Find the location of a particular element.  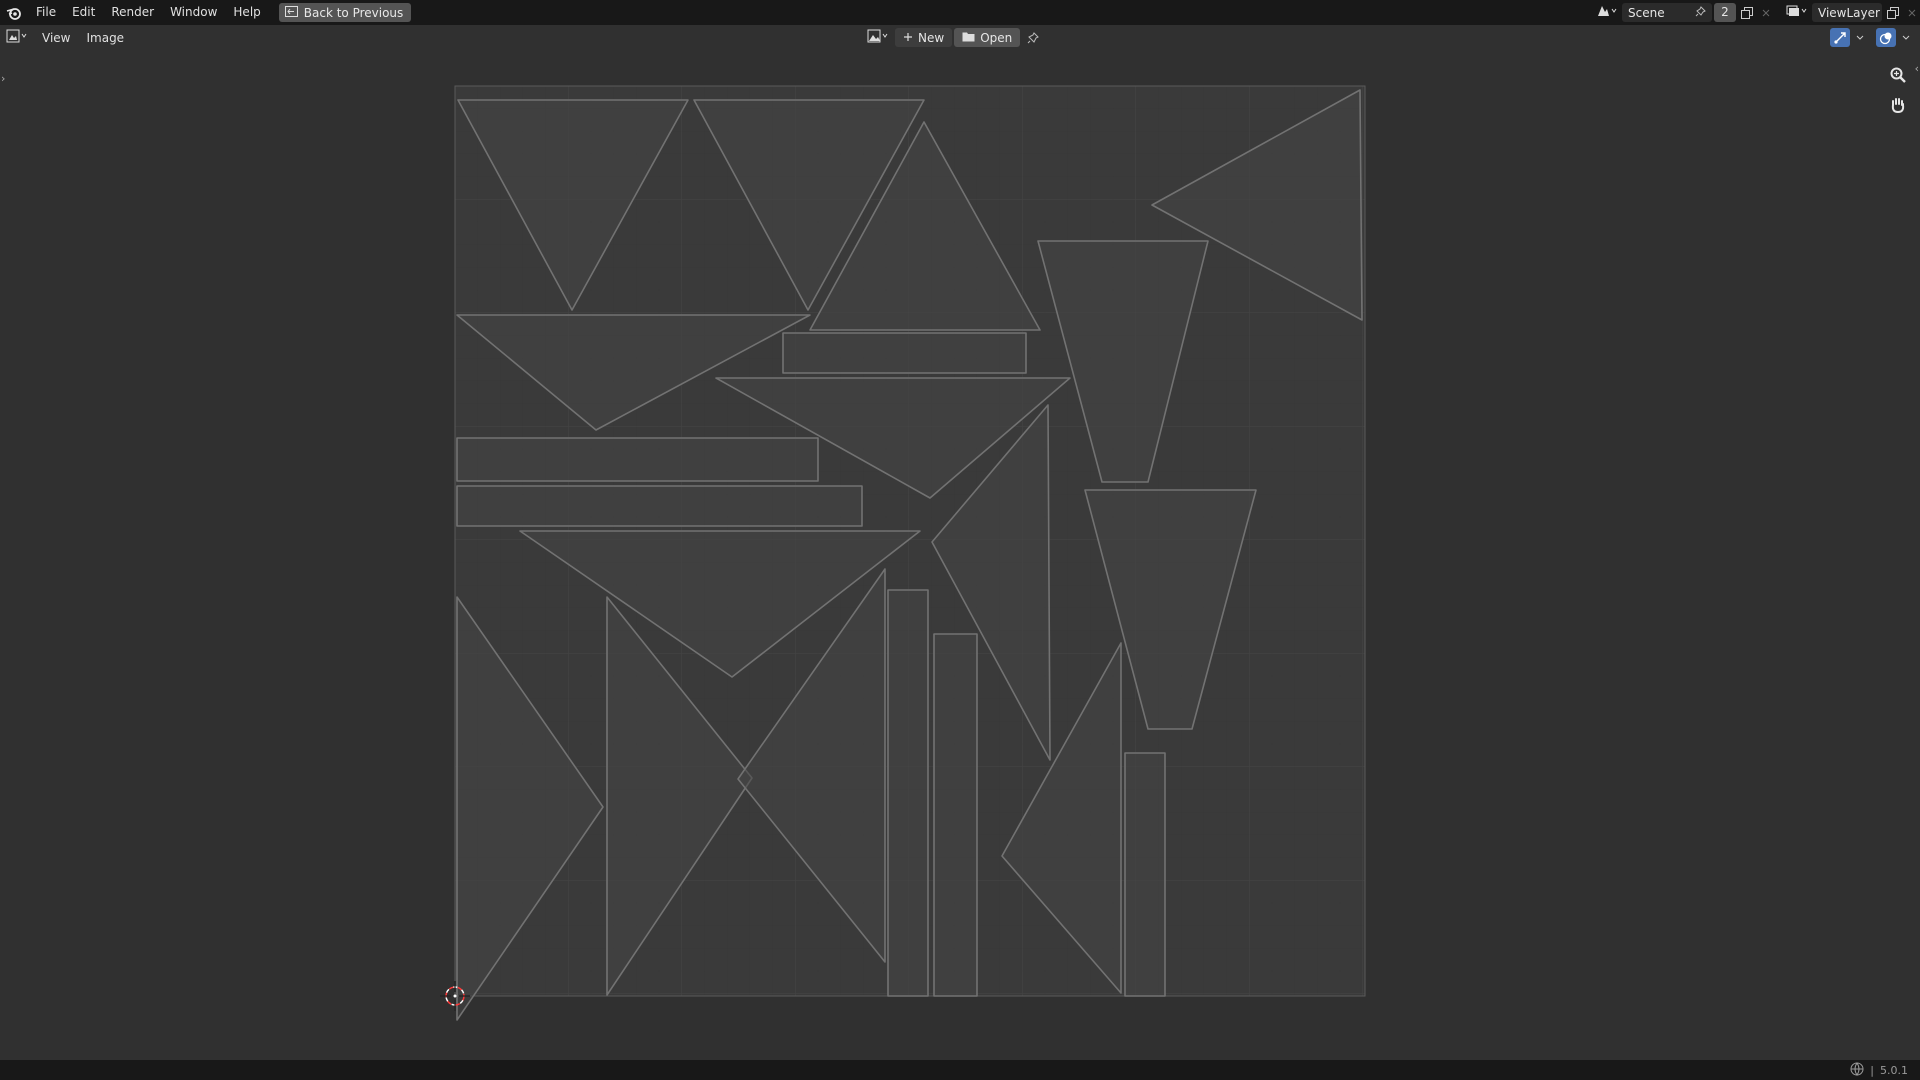

open-image-button: Open is located at coordinates (987, 37).